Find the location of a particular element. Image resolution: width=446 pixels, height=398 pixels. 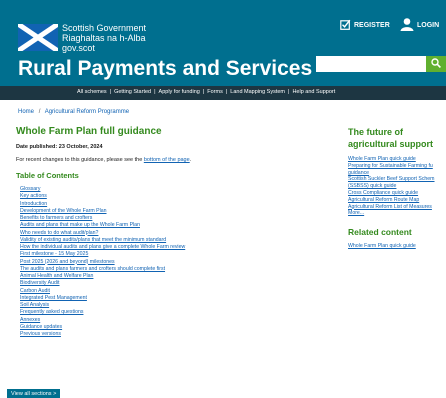

toc-link-glossary: Glossary is located at coordinates (102, 189).